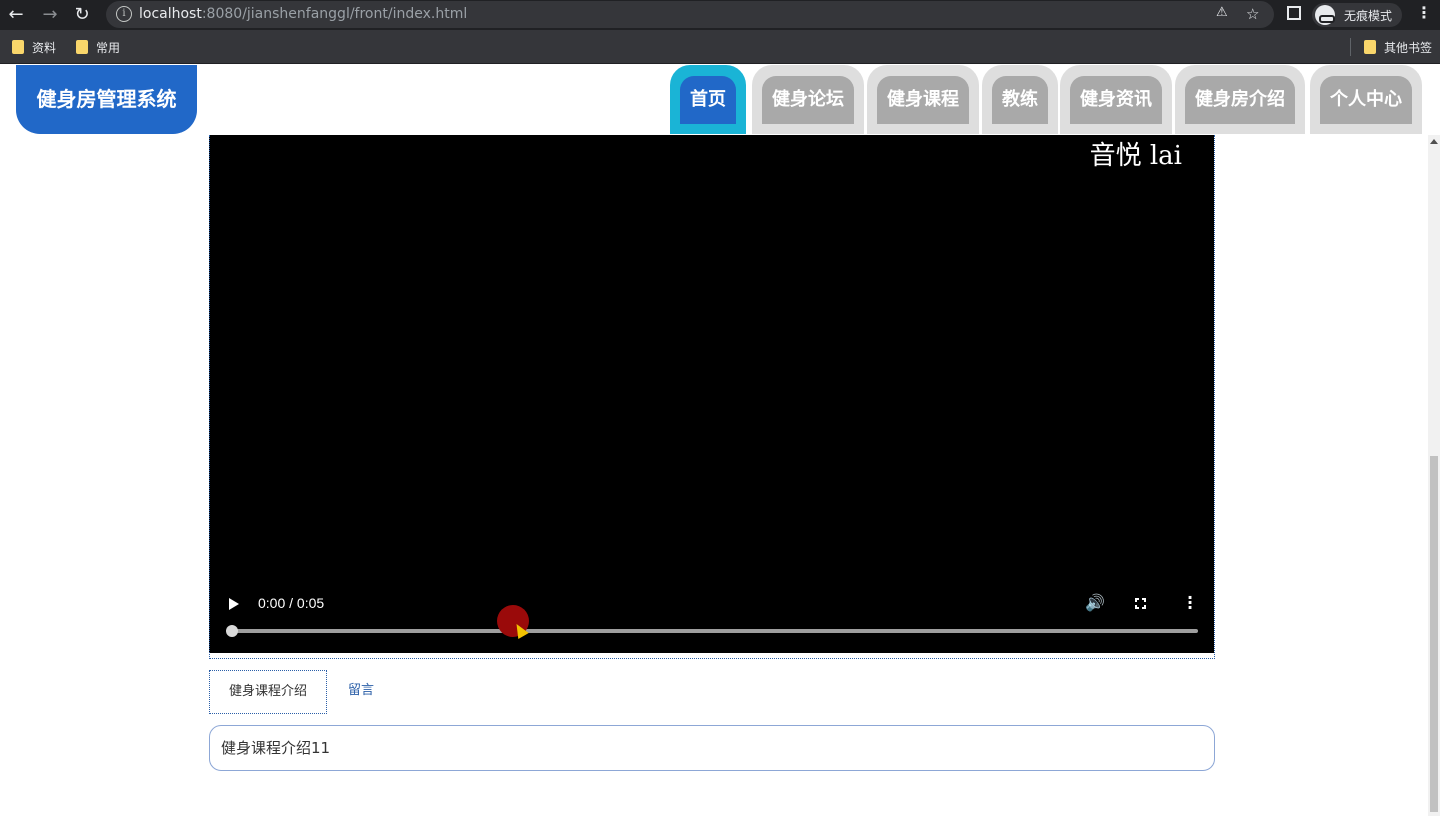 The width and height of the screenshot is (1440, 816). I want to click on nav-label: 健身资讯, so click(1116, 100).